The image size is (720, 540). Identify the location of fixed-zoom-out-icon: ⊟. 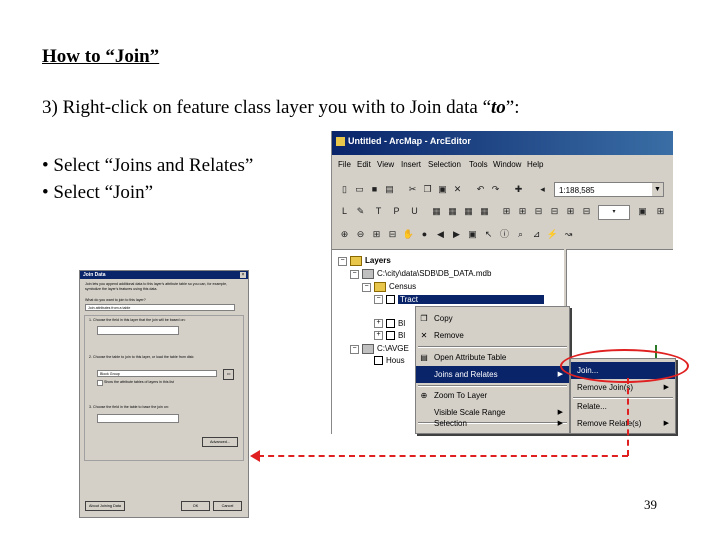
(392, 234).